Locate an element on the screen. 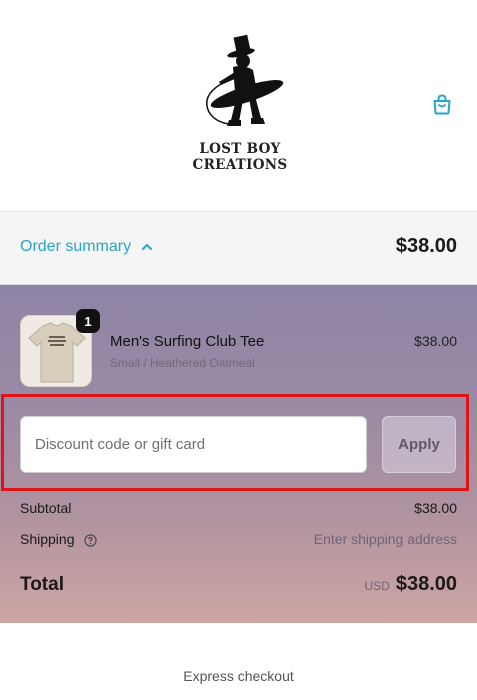 The image size is (477, 700). brand-logo: LOST BOY CREATIONS is located at coordinates (240, 103).